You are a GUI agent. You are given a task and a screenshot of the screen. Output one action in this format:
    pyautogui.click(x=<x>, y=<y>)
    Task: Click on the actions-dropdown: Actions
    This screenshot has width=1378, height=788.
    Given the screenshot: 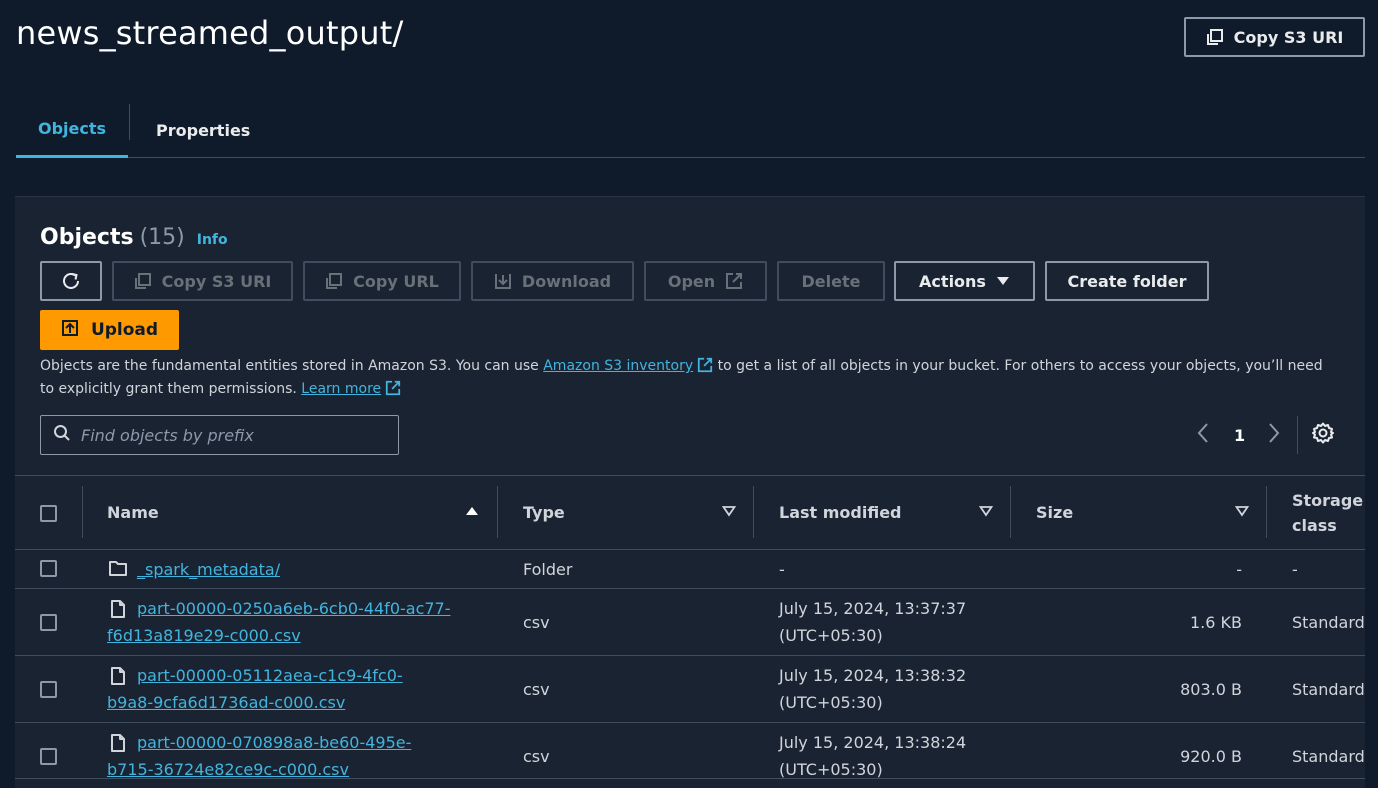 What is the action you would take?
    pyautogui.click(x=964, y=281)
    